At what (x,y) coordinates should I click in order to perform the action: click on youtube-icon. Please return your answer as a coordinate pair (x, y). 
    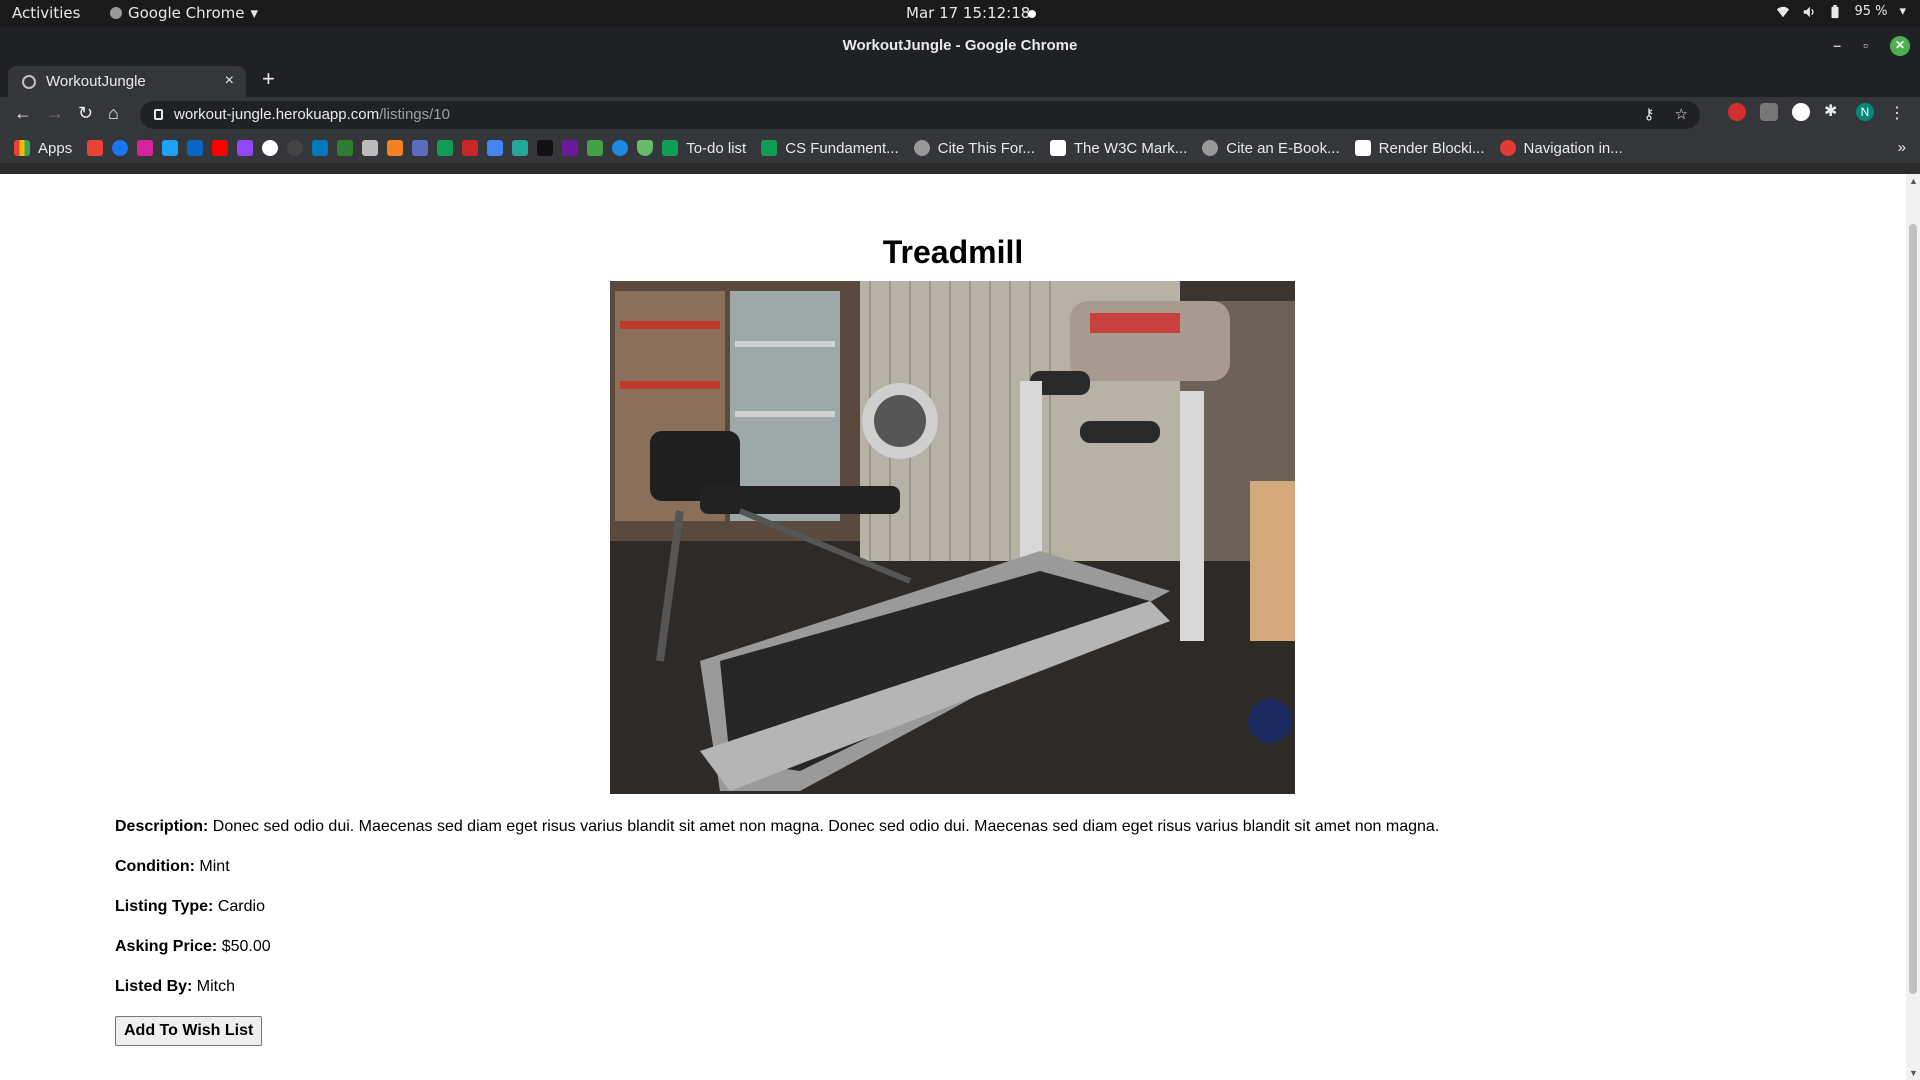
    Looking at the image, I should click on (220, 148).